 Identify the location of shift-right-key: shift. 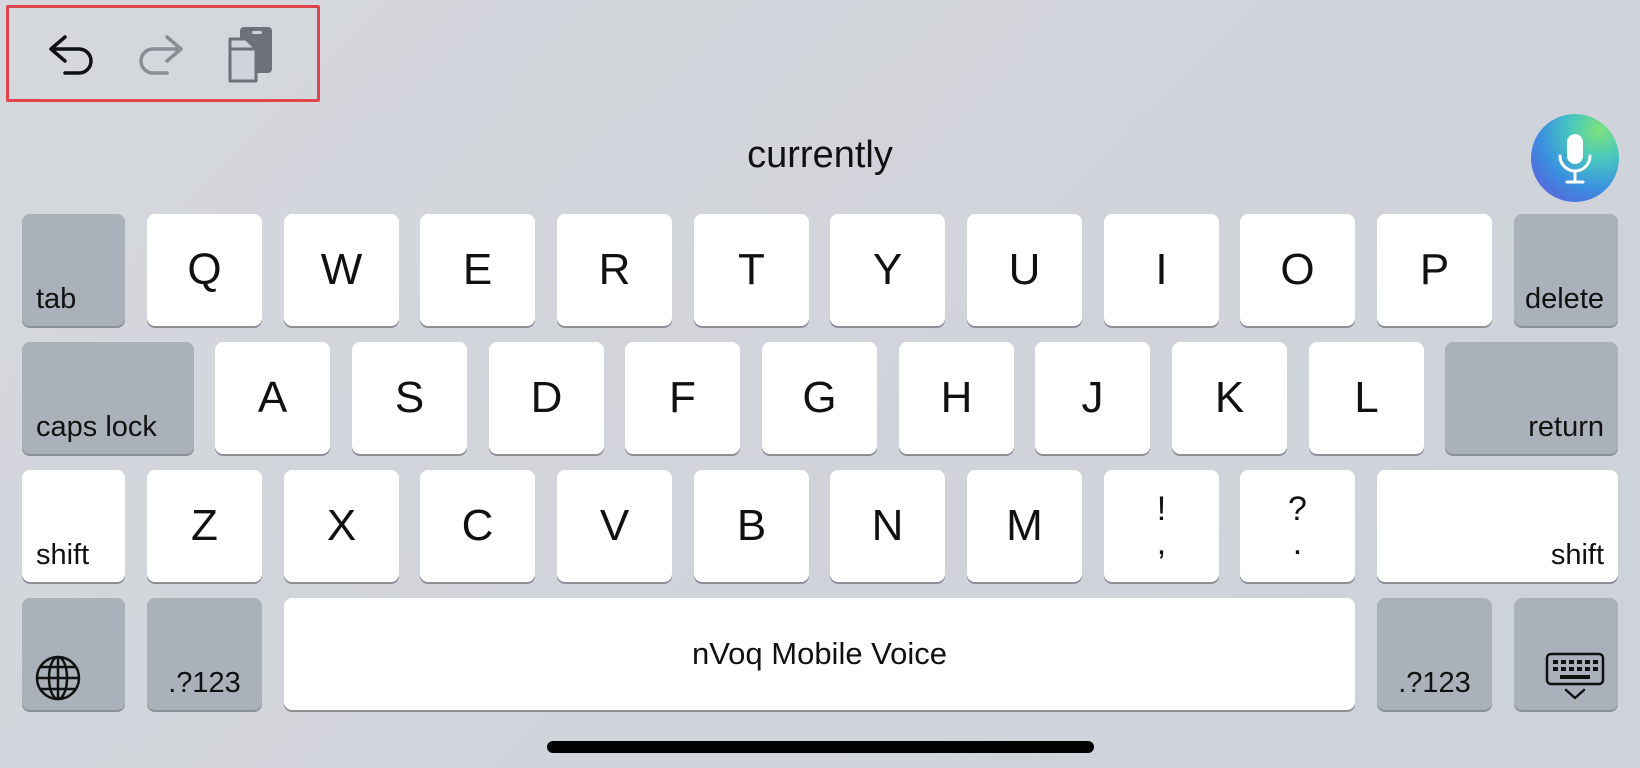
(1497, 526).